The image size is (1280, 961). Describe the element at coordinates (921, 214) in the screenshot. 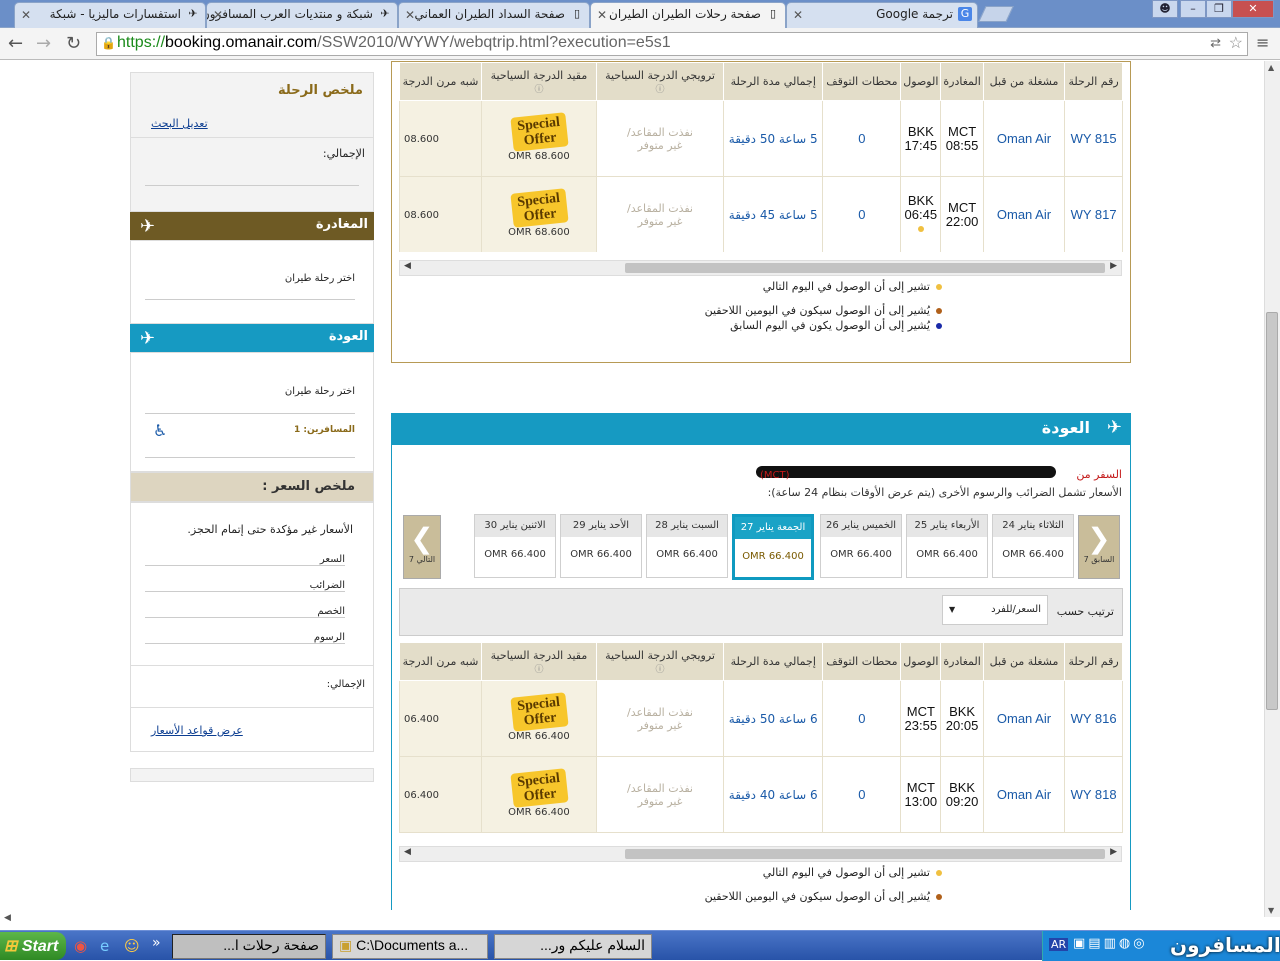

I see `arrival-cell: BKK 06:45` at that location.